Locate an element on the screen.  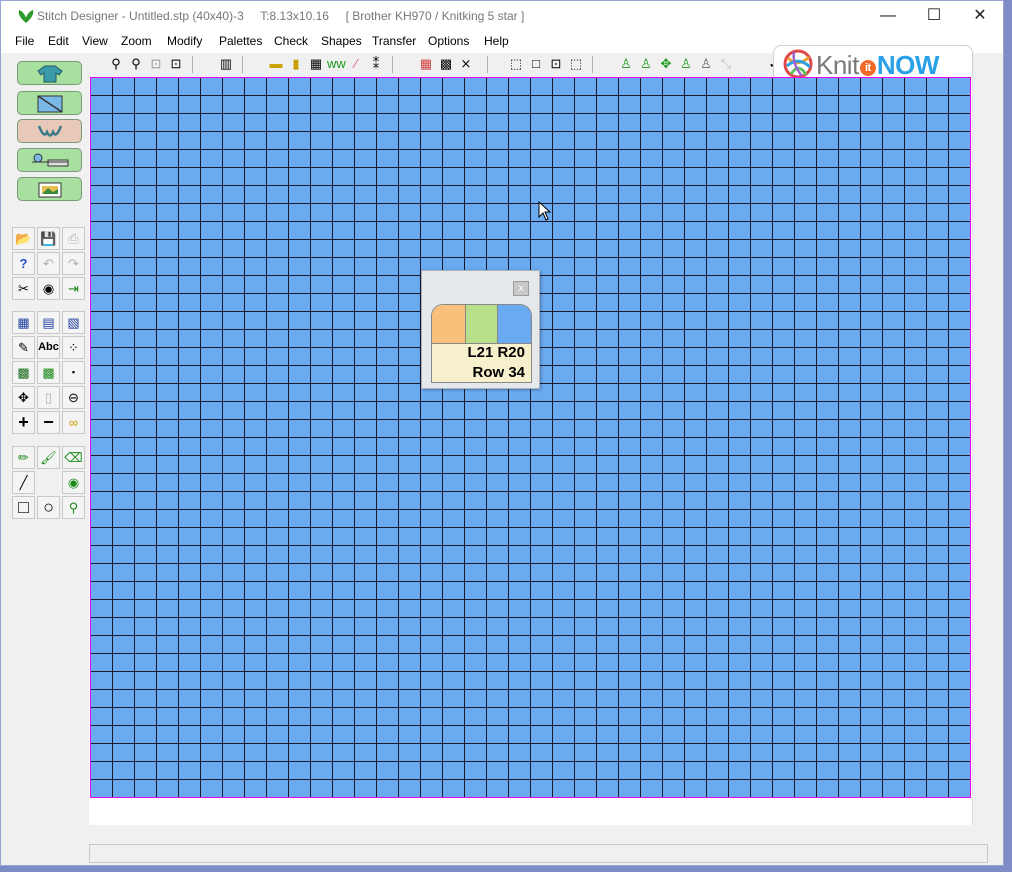
picture-mode-button is located at coordinates (49, 189).